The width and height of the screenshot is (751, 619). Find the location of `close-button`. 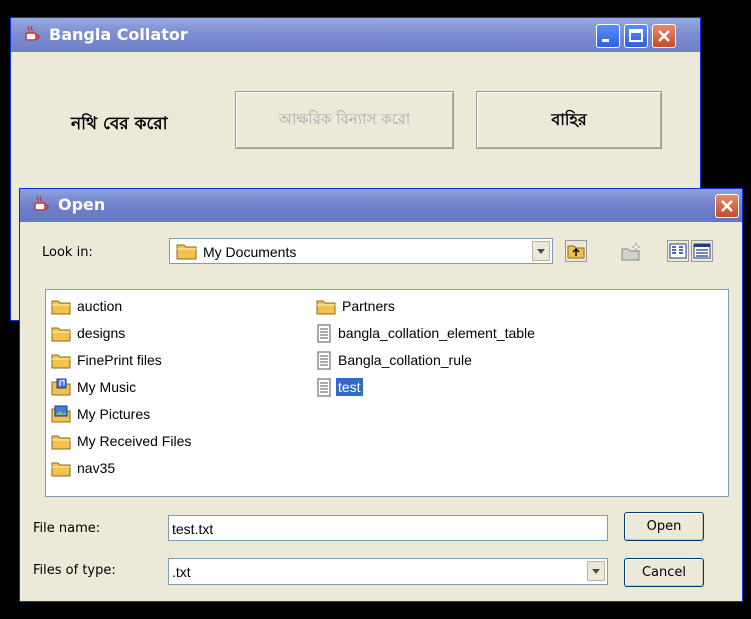

close-button is located at coordinates (664, 36).